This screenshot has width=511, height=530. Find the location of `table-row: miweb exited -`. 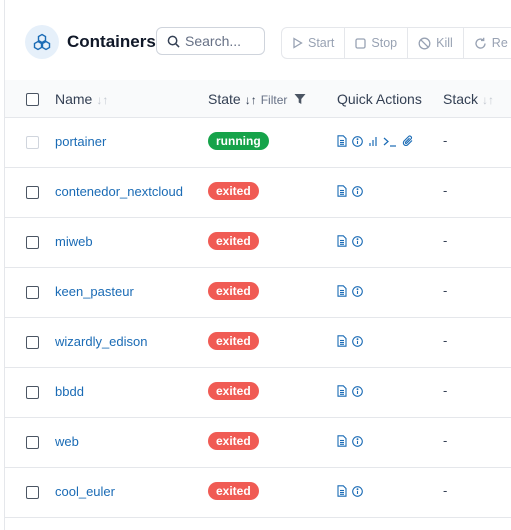

table-row: miweb exited - is located at coordinates (258, 242).